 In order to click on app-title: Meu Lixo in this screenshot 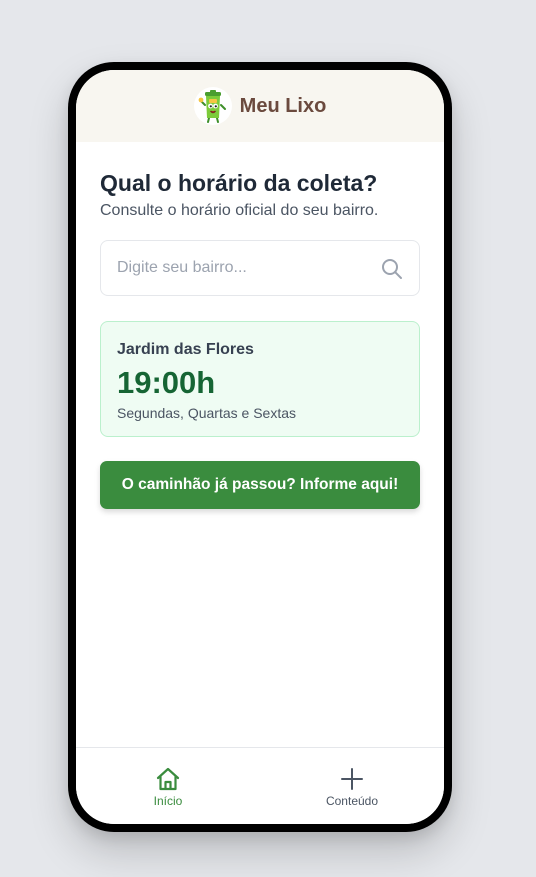, I will do `click(283, 105)`.